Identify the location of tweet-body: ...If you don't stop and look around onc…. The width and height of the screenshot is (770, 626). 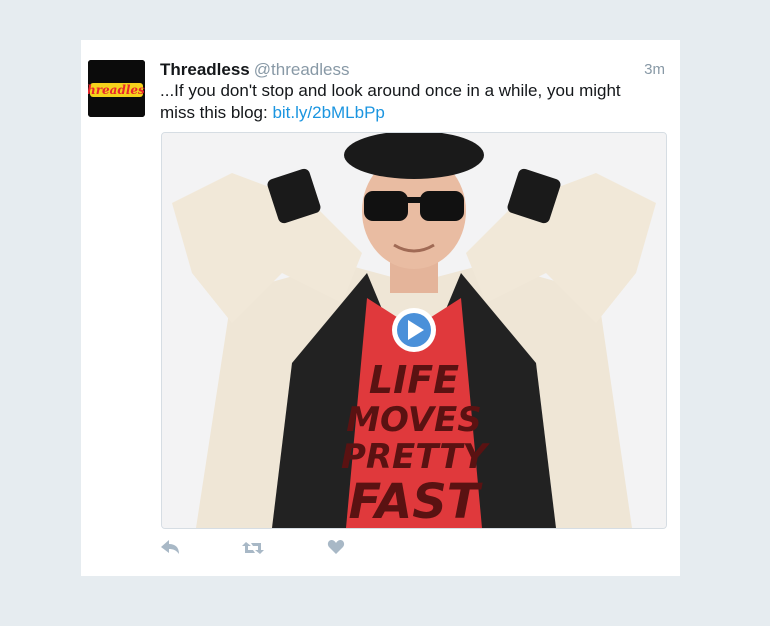
(390, 101).